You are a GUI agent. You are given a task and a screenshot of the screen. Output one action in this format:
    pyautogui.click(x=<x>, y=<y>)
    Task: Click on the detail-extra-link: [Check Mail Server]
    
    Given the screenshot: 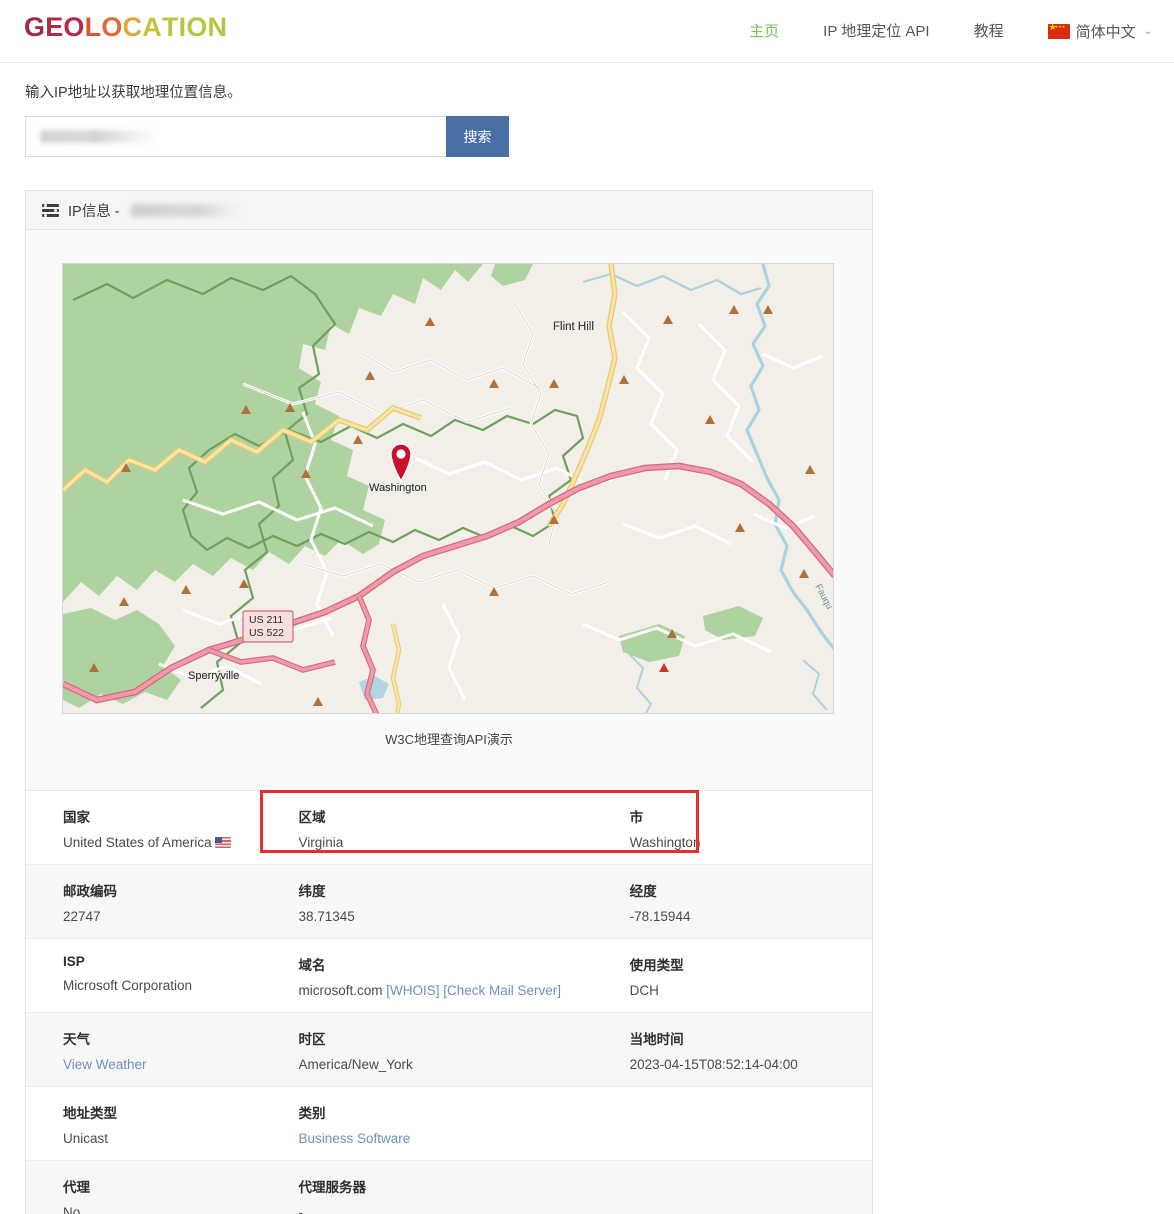 What is the action you would take?
    pyautogui.click(x=502, y=990)
    